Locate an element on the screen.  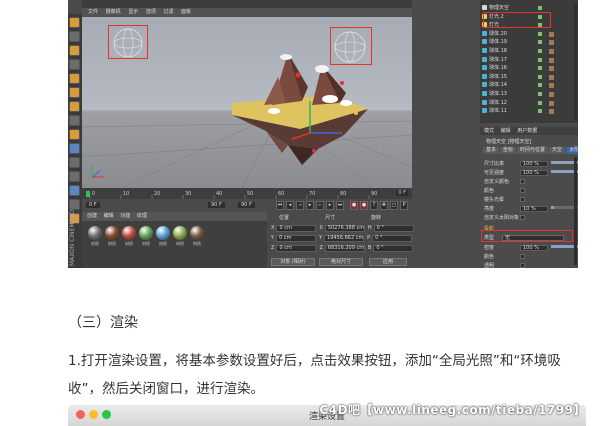
scale-key-icon: ◻ is located at coordinates (394, 205).